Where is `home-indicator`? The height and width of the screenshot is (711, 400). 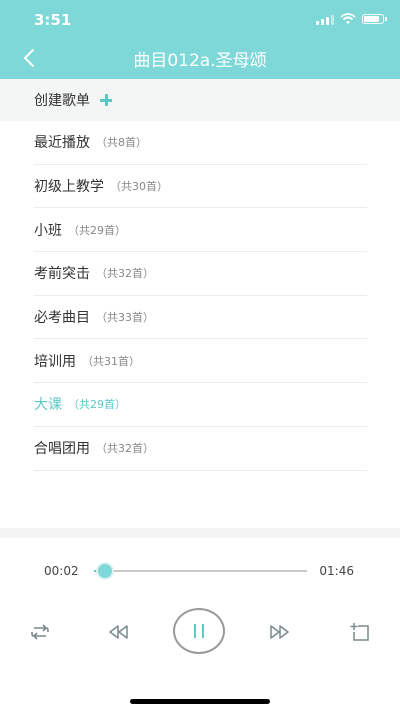 home-indicator is located at coordinates (200, 701).